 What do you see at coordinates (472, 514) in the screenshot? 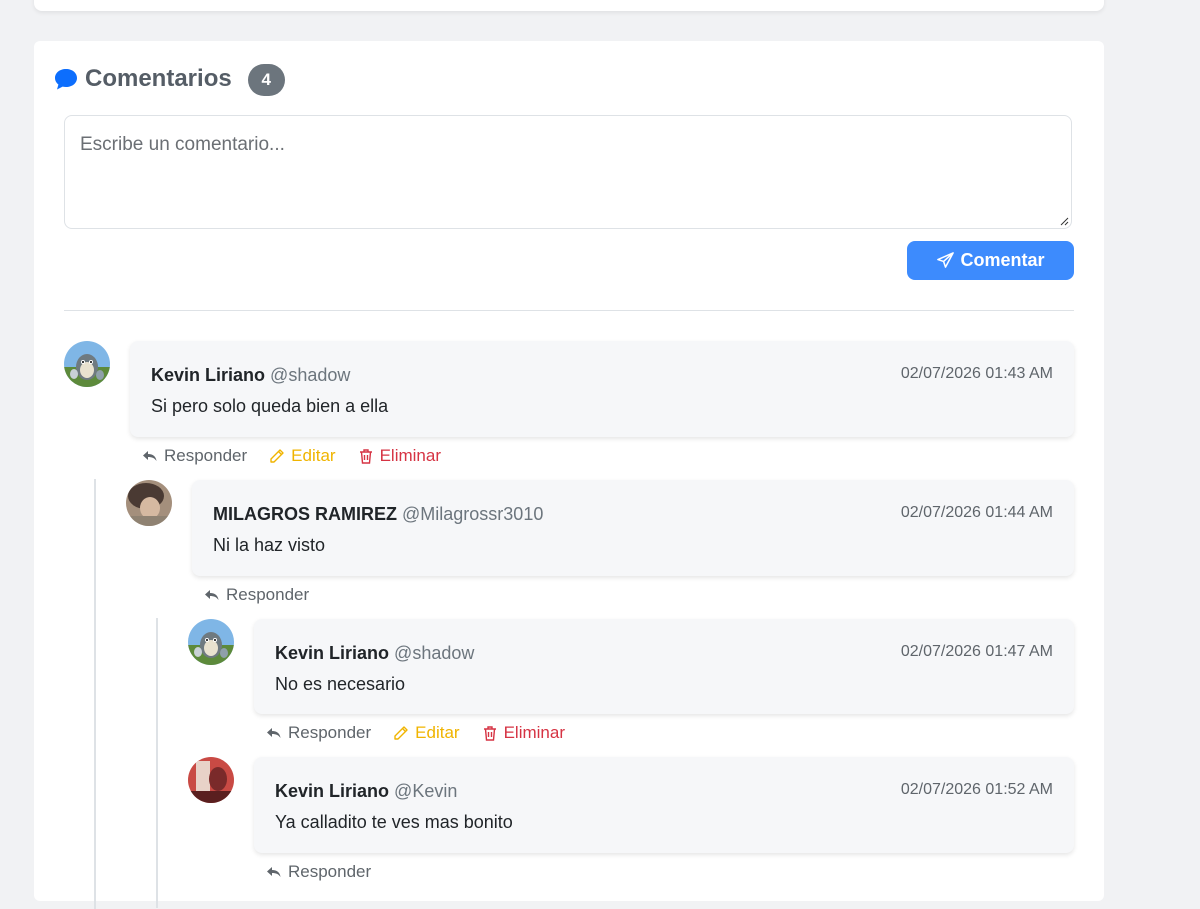
I see `author-handle: @Milagrossr3010` at bounding box center [472, 514].